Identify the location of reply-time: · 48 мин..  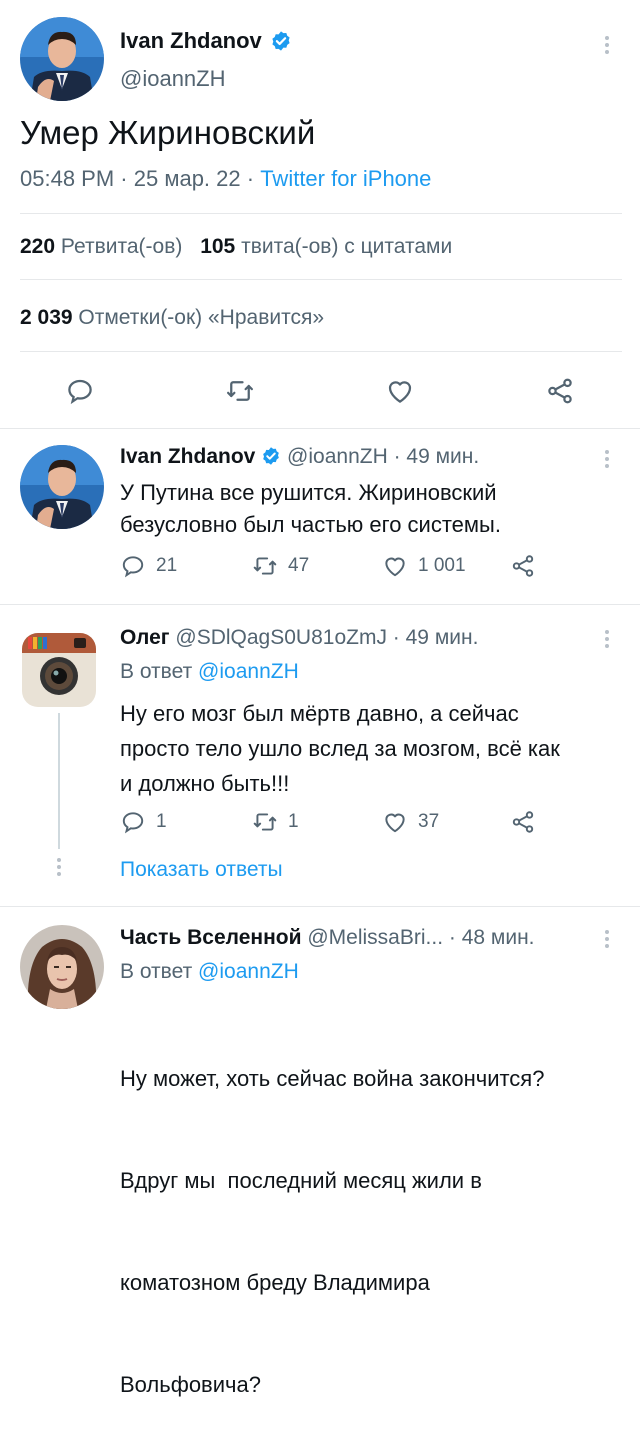
(491, 937).